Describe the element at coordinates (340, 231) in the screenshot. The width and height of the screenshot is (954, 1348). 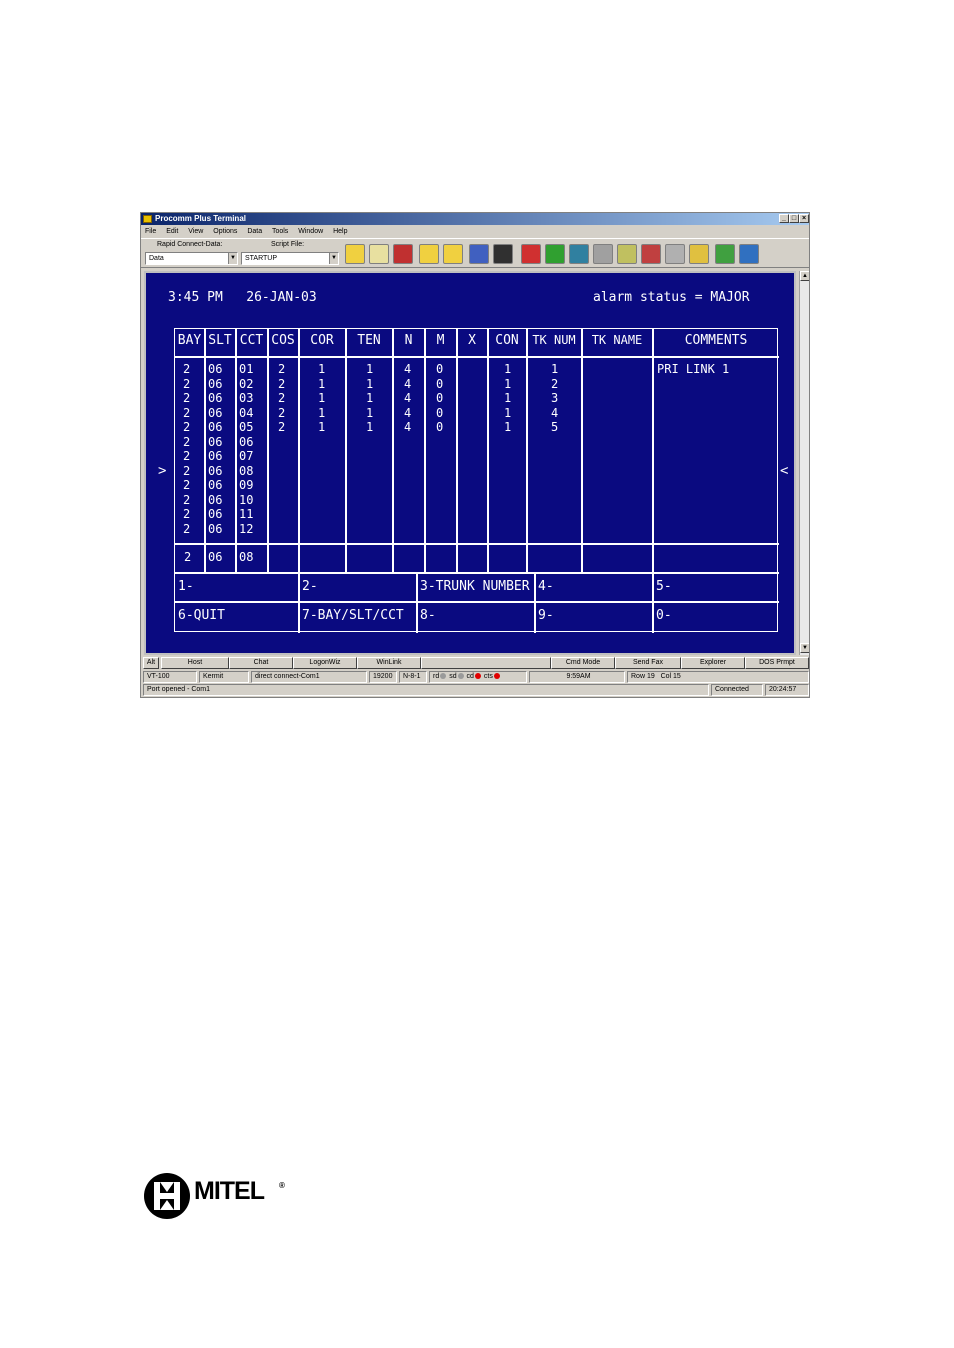
I see `menu-help: Help` at that location.